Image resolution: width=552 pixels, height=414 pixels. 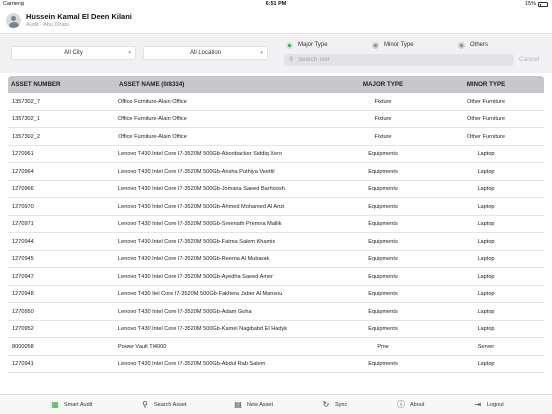 What do you see at coordinates (486, 84) in the screenshot?
I see `column-header-minor-type: MINOR TYPE` at bounding box center [486, 84].